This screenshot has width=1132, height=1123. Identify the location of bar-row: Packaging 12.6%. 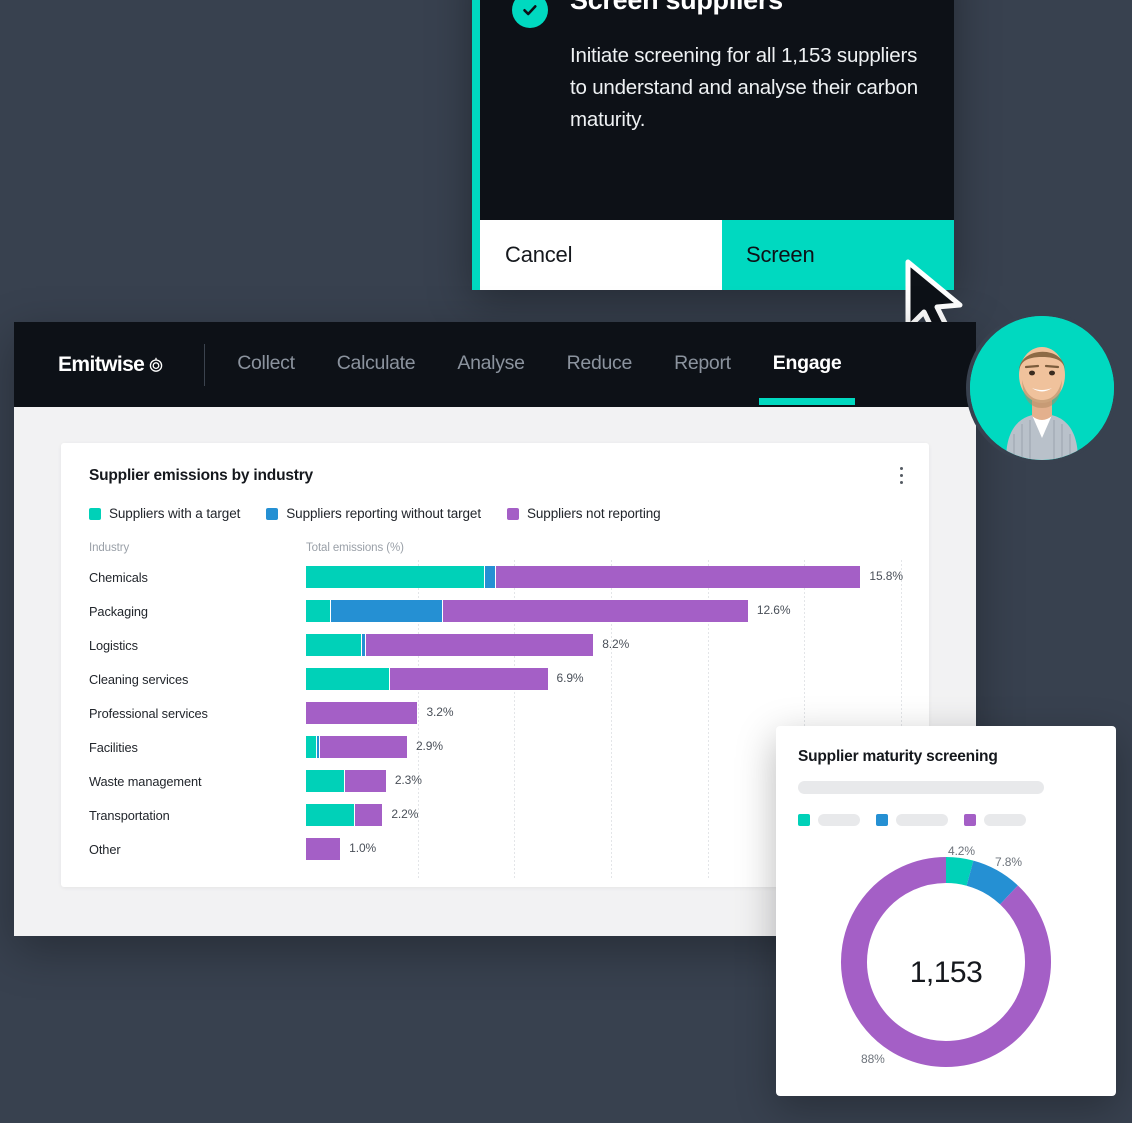
(495, 611).